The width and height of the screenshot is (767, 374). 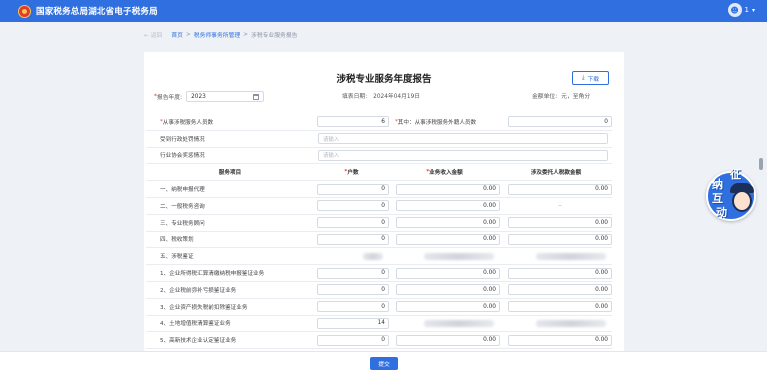 I want to click on report-year-field: * 报告年度: 2023, so click(x=209, y=96).